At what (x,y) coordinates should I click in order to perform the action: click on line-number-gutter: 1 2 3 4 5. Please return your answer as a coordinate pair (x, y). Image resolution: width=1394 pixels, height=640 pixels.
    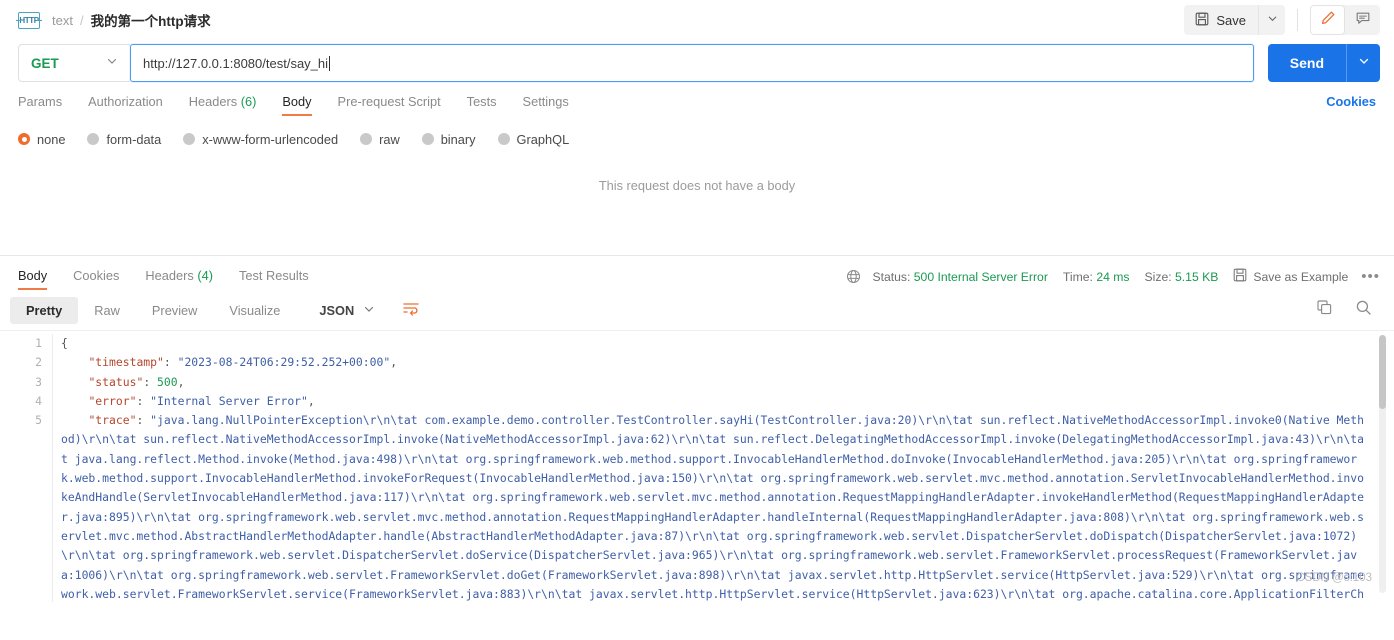
    Looking at the image, I should click on (26, 468).